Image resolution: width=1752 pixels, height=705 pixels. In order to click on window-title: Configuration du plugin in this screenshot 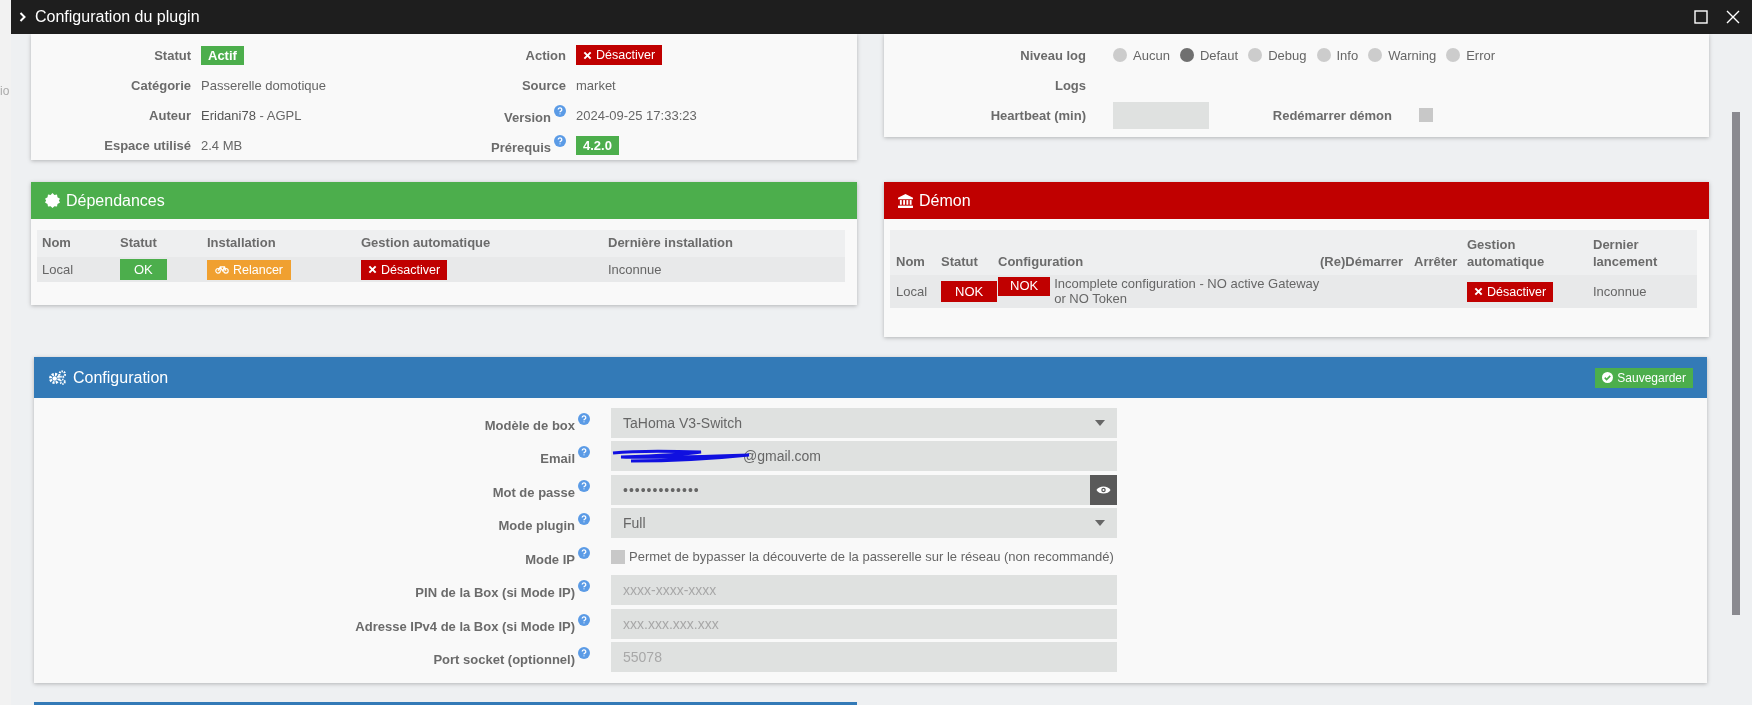, I will do `click(117, 17)`.